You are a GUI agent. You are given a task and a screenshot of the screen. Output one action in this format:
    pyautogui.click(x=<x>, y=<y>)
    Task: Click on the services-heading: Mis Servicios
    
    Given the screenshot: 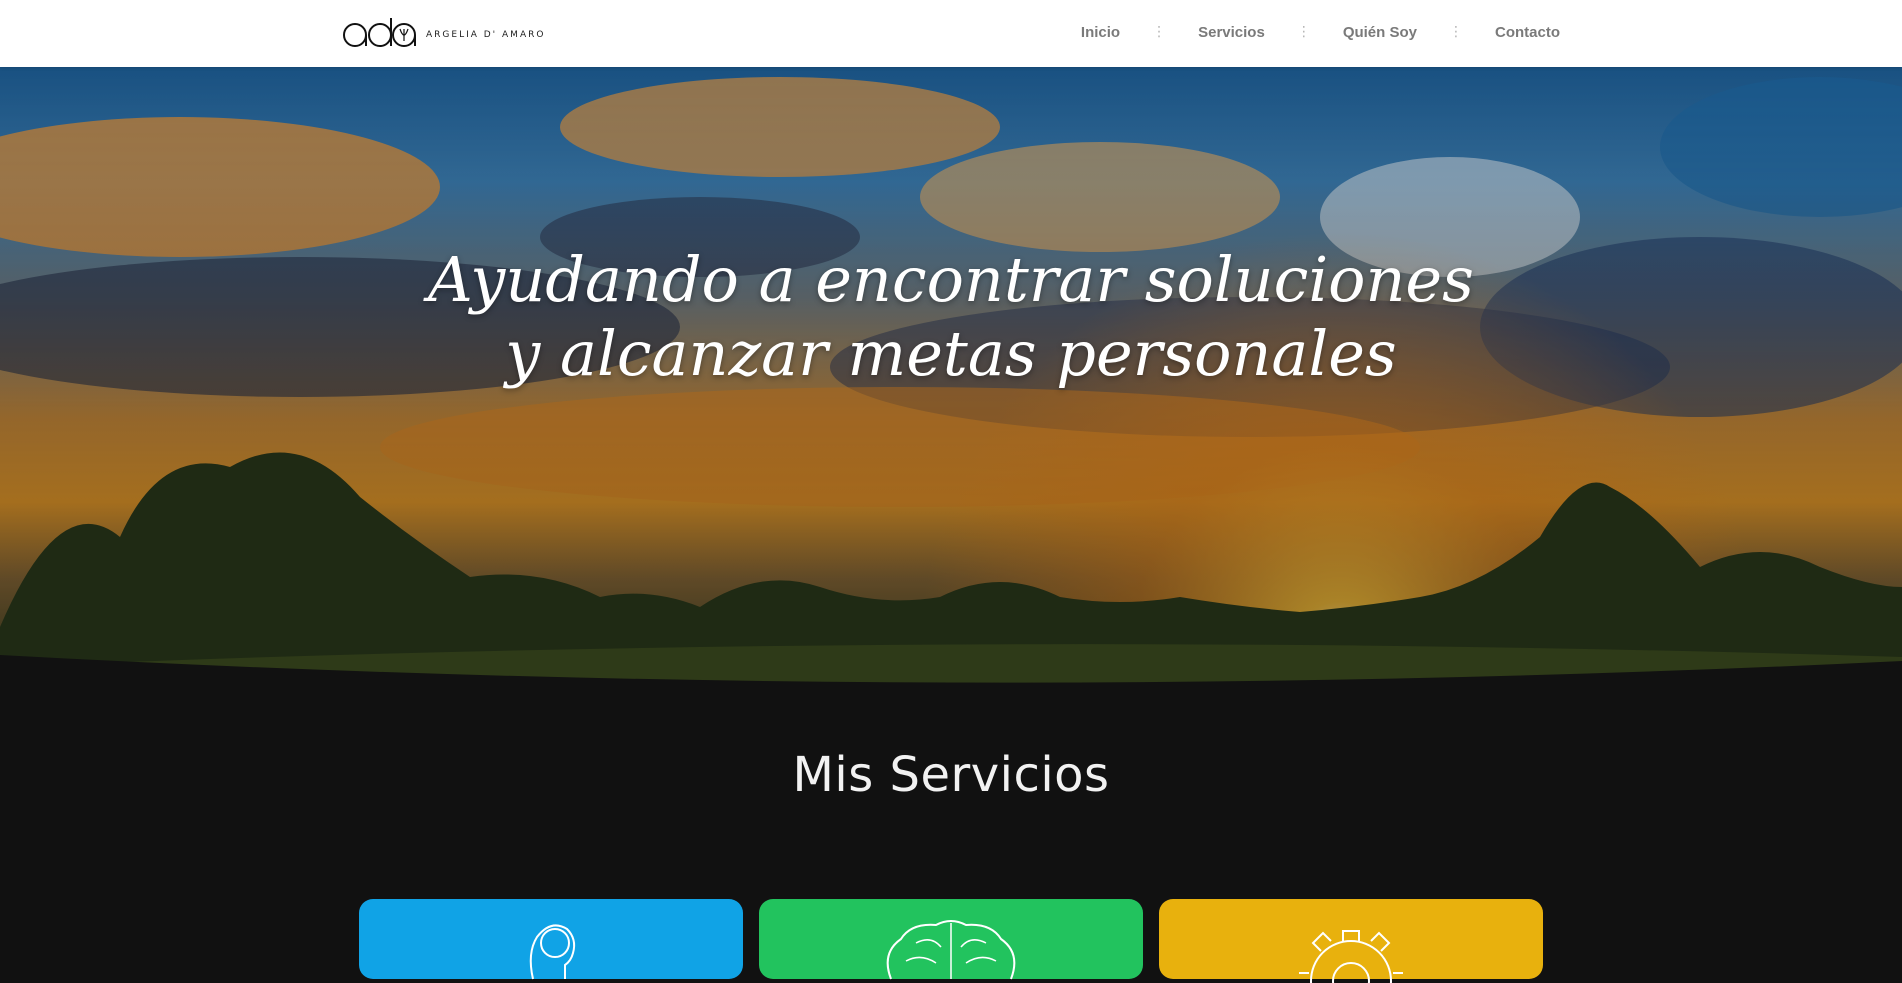 What is the action you would take?
    pyautogui.click(x=951, y=775)
    